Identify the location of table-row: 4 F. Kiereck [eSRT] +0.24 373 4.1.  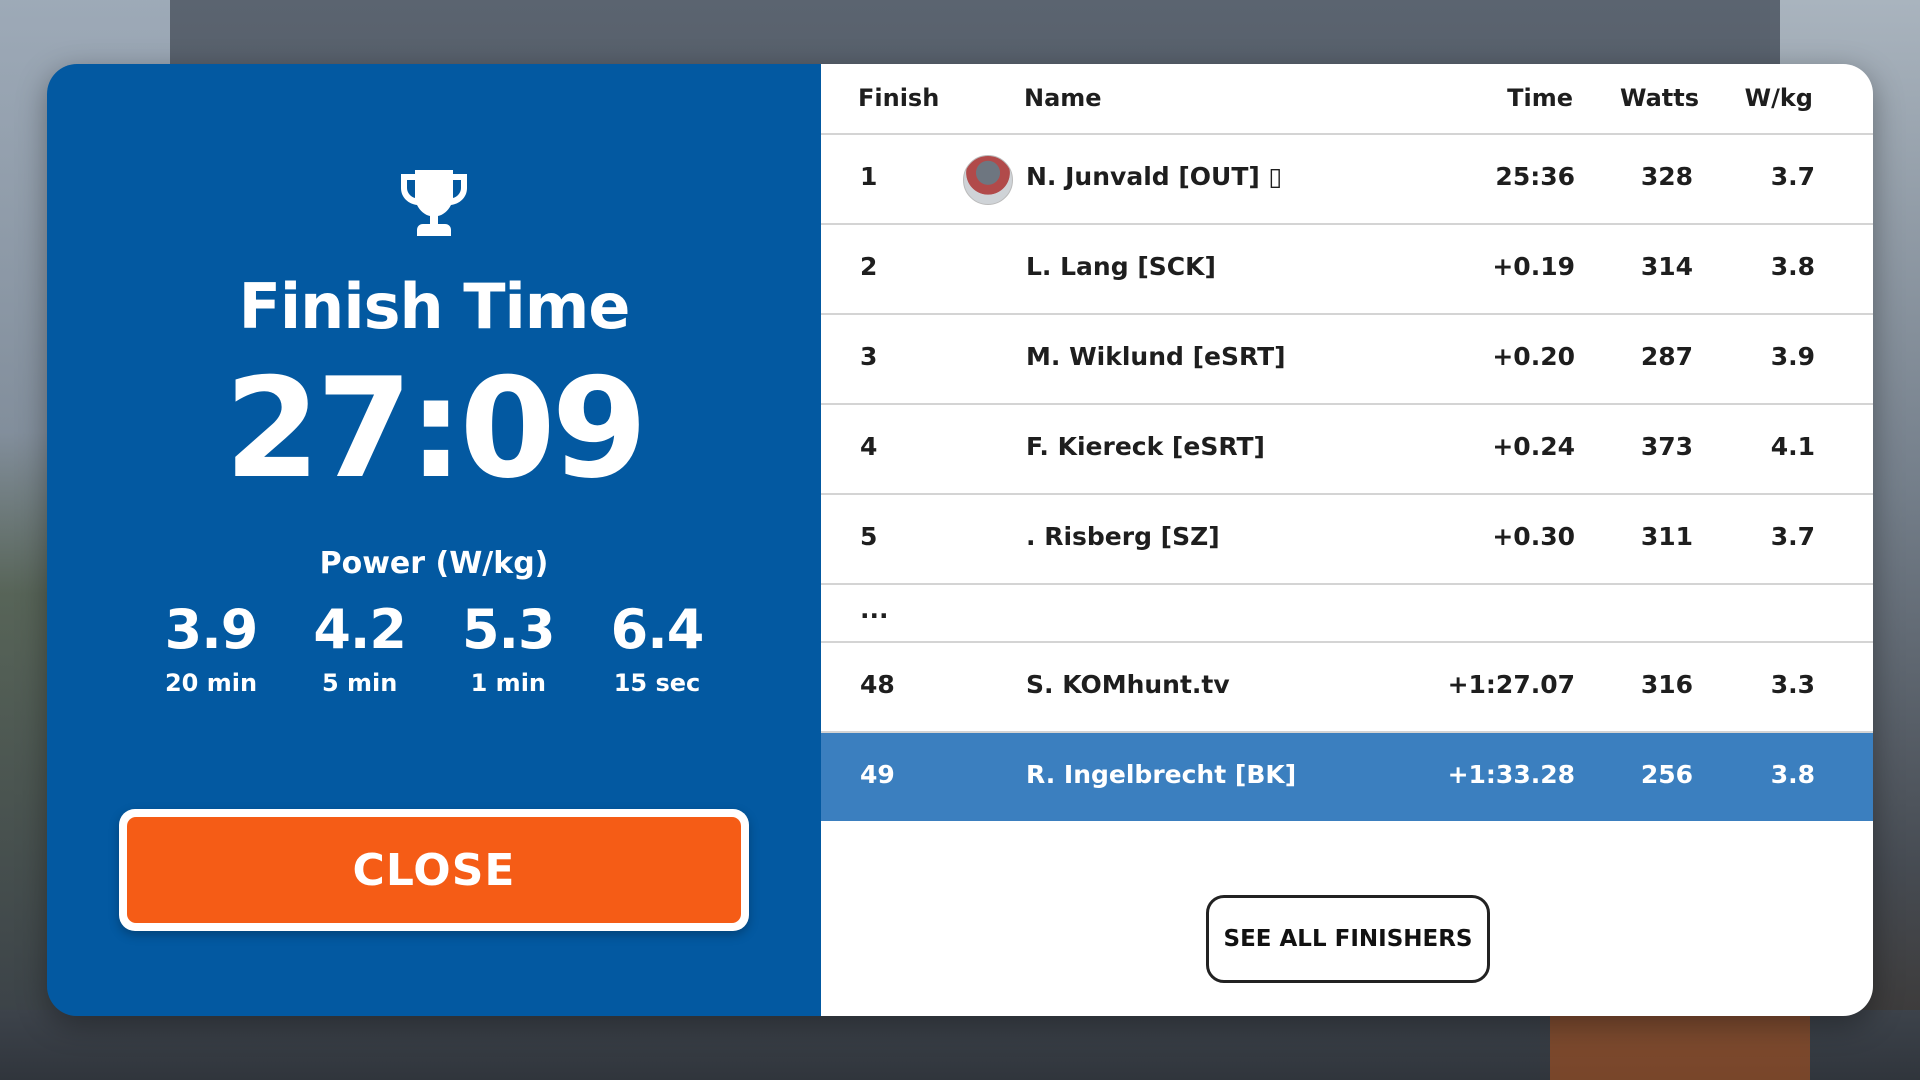
(1347, 450).